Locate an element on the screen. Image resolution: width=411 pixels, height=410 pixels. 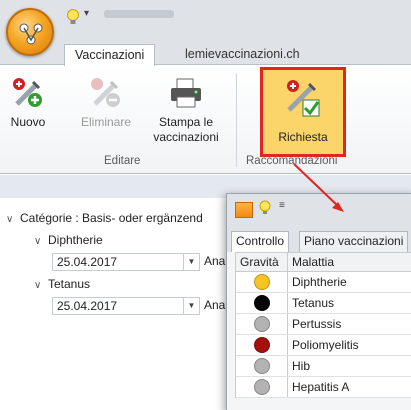
window-title-blurred is located at coordinates (139, 14).